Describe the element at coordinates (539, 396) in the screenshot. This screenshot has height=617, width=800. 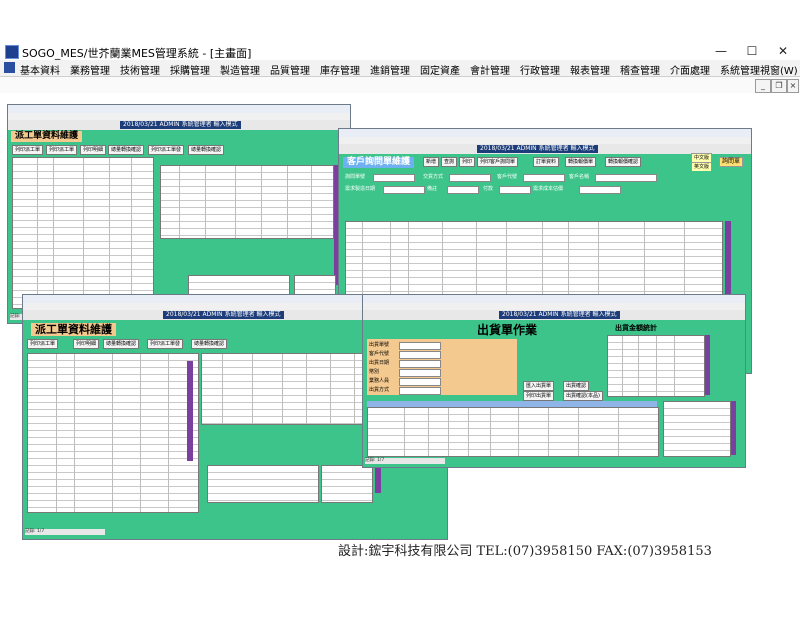
I see `print-shipping-button: 列印出貨單` at that location.